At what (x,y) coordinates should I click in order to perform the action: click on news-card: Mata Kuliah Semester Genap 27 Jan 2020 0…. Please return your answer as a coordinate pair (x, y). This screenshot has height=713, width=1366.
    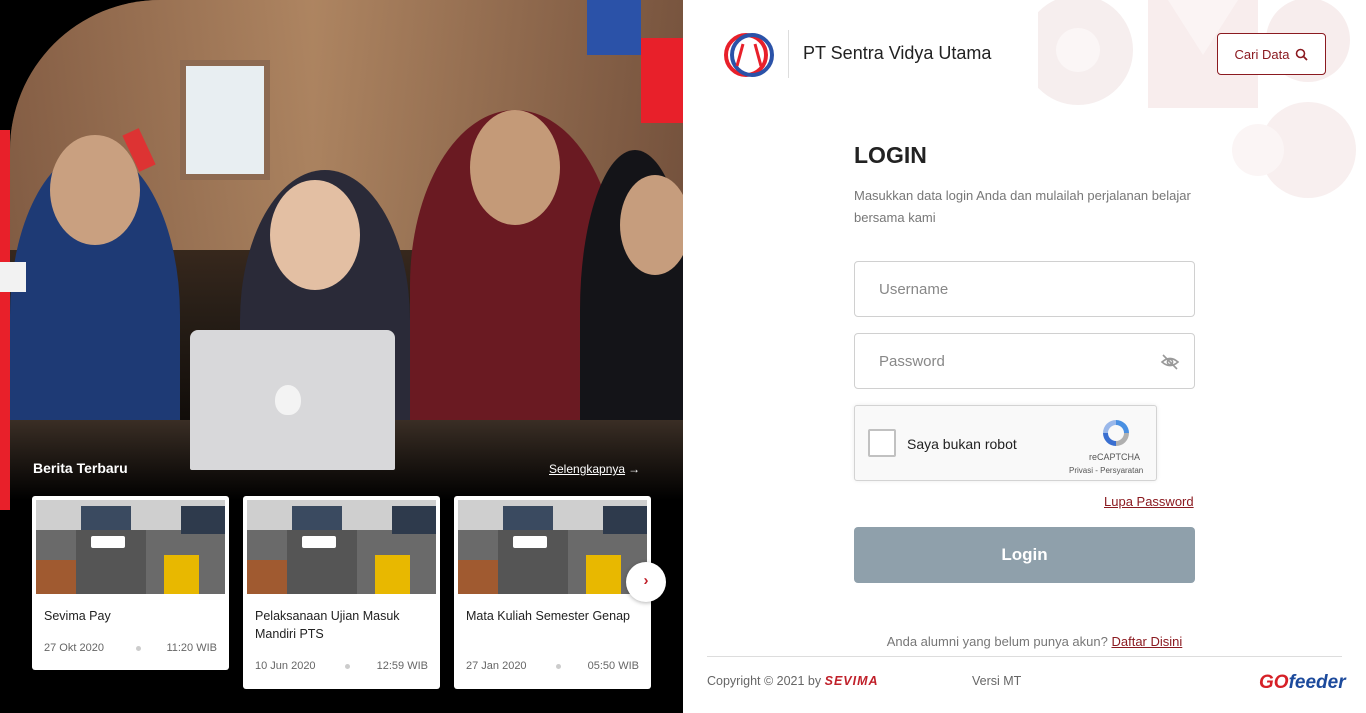
    Looking at the image, I should click on (552, 592).